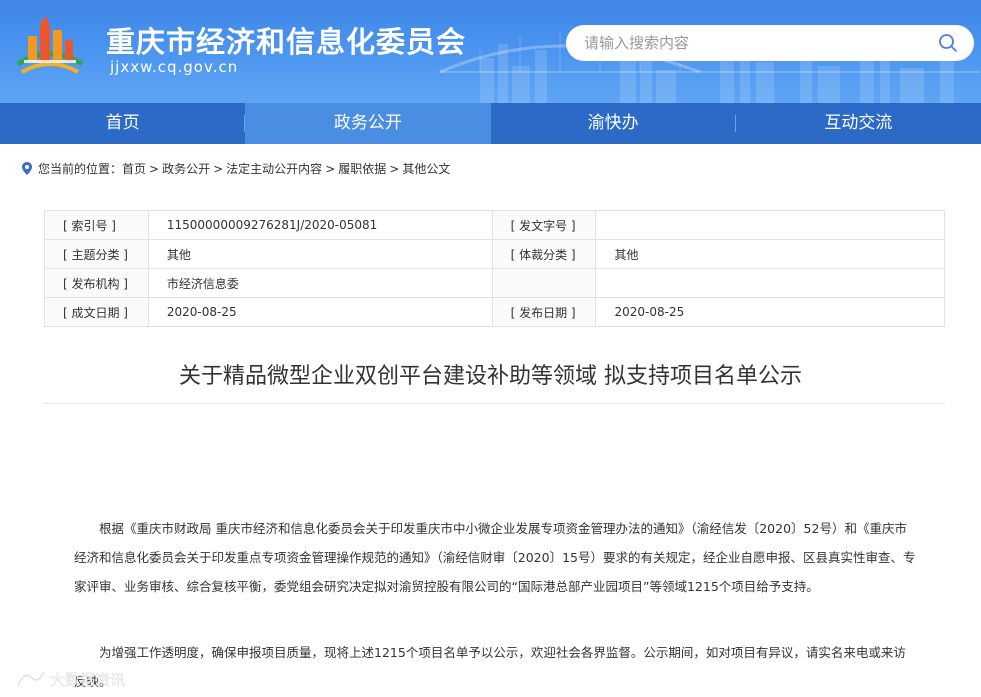 This screenshot has width=981, height=697. I want to click on written-date-label: [ 成文日期 ], so click(96, 312).